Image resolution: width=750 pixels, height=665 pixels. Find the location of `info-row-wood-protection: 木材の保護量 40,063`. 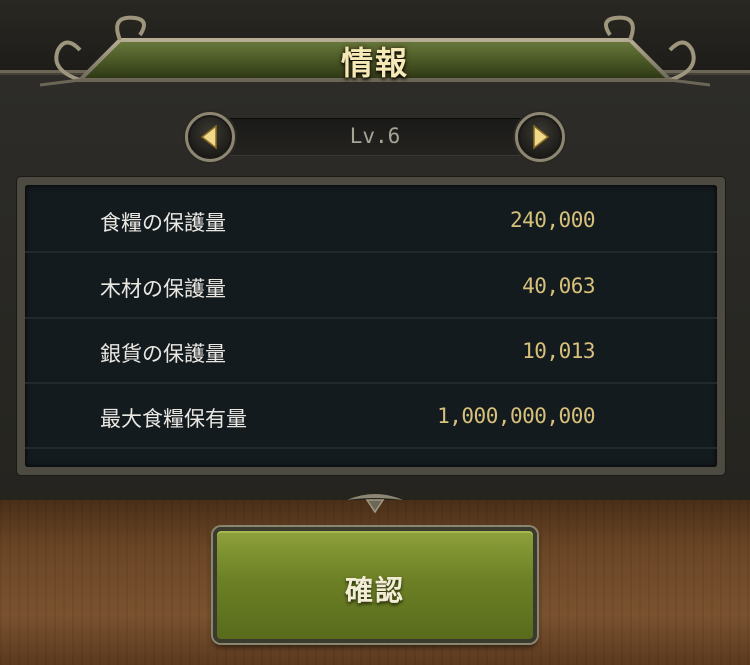

info-row-wood-protection: 木材の保護量 40,063 is located at coordinates (371, 286).